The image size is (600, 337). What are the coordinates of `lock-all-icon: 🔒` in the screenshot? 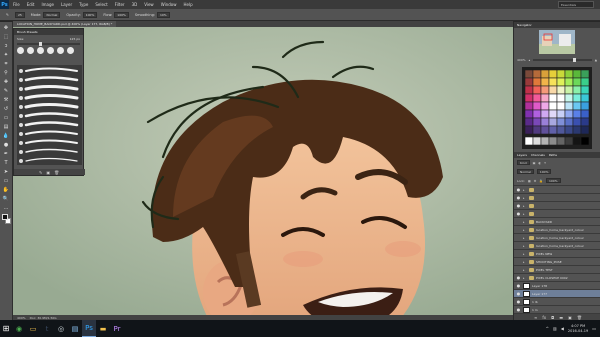 It's located at (541, 181).